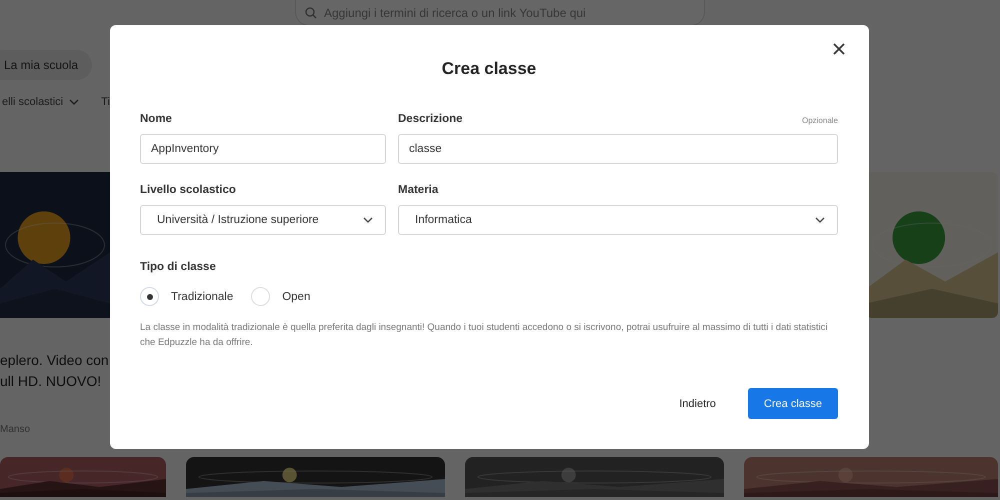  Describe the element at coordinates (820, 120) in the screenshot. I see `optional-note: Opzionale` at that location.